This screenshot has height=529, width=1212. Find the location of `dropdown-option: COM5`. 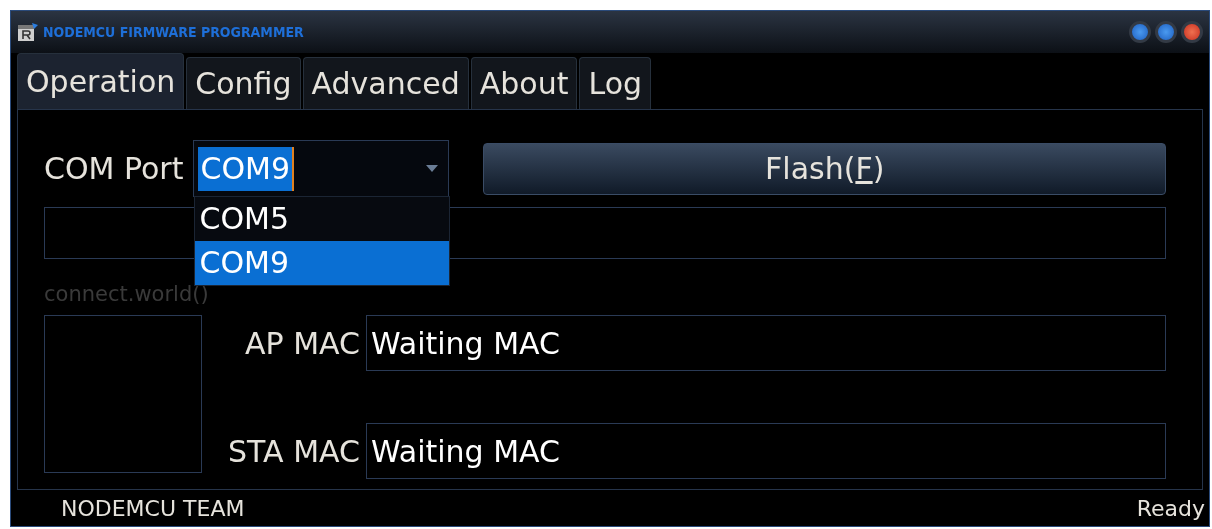

dropdown-option: COM5 is located at coordinates (322, 219).